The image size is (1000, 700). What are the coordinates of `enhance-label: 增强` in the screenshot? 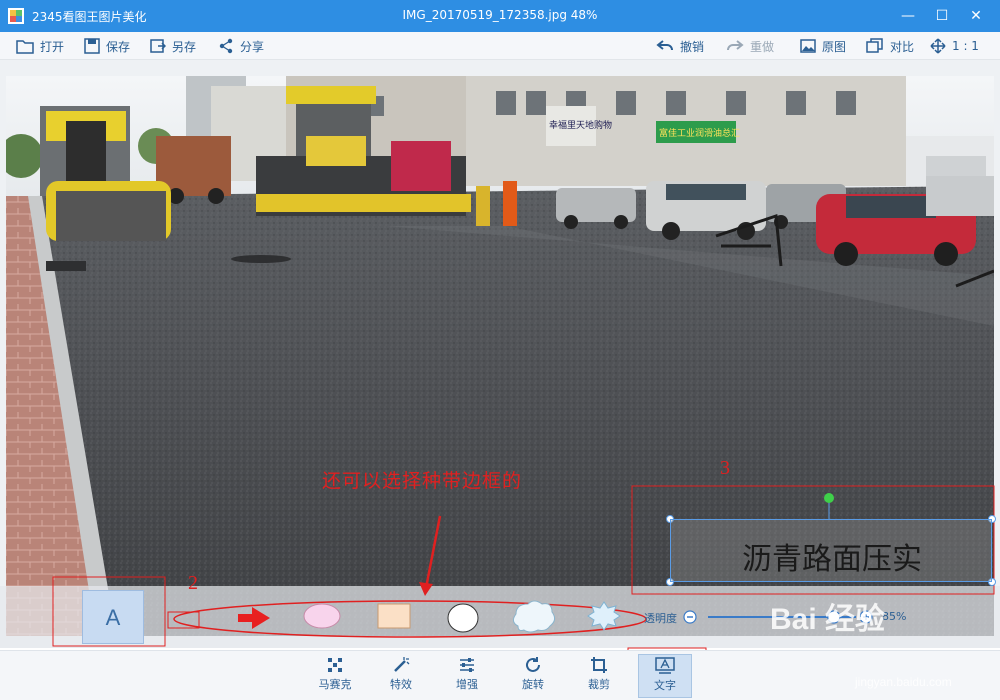 It's located at (467, 684).